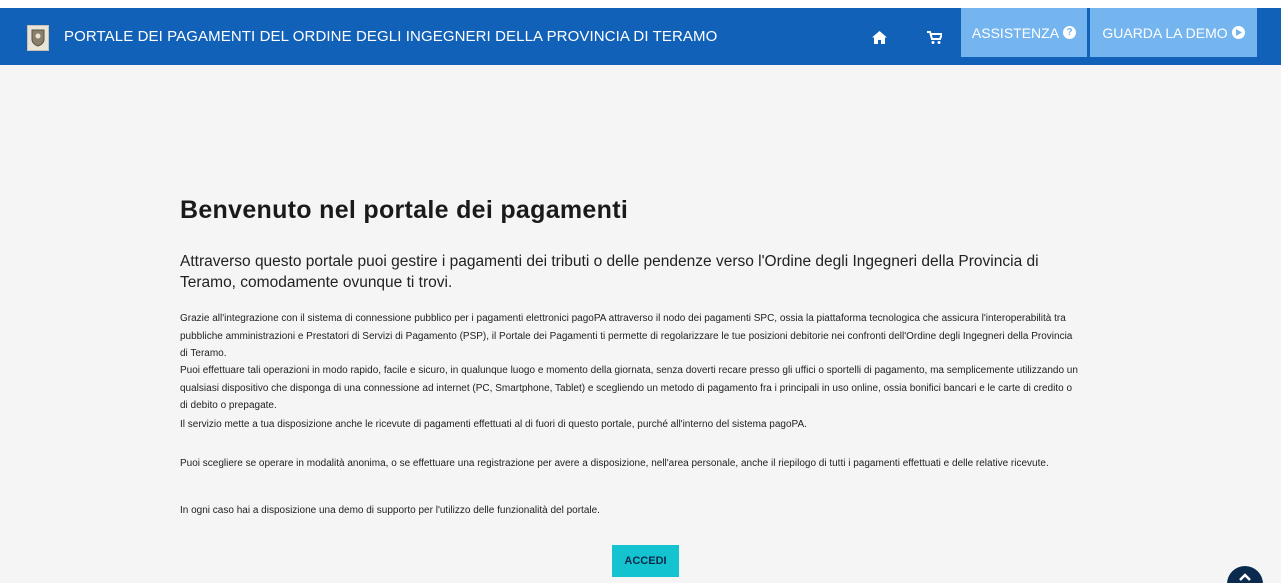 Image resolution: width=1281 pixels, height=583 pixels. I want to click on scroll-to-top-button, so click(1245, 574).